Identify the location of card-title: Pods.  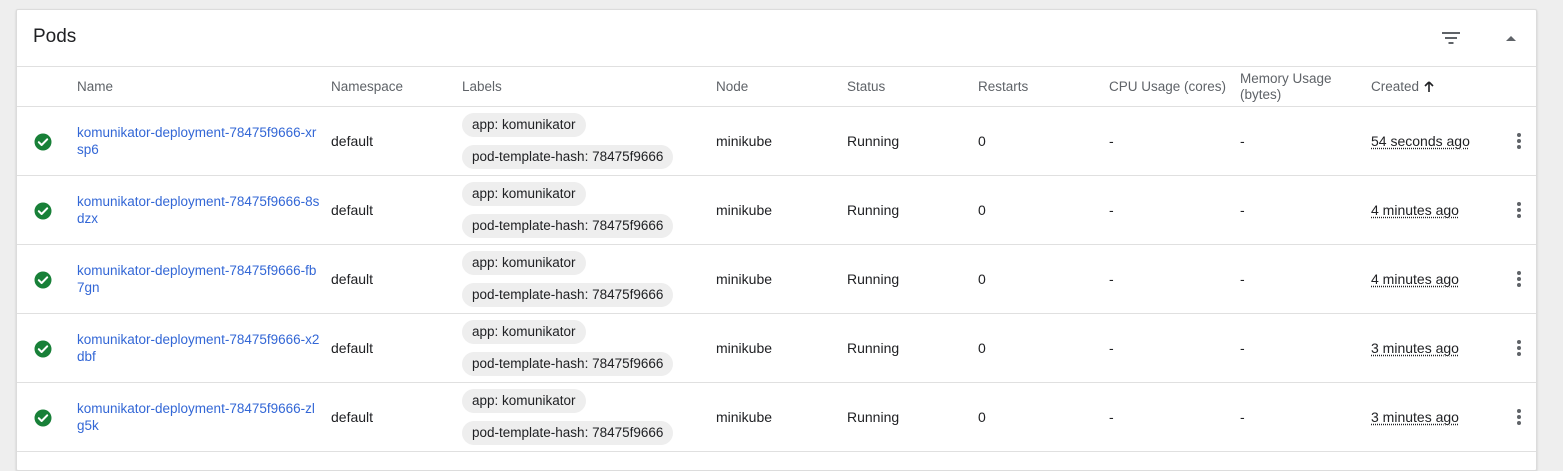
(55, 36).